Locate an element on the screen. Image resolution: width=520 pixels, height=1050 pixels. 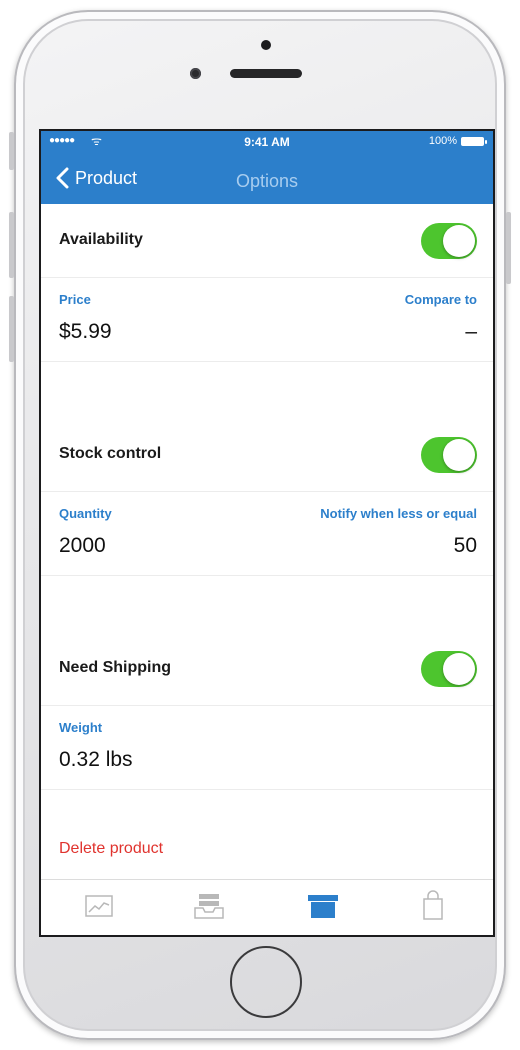
orders-tray-icon is located at coordinates (209, 906).